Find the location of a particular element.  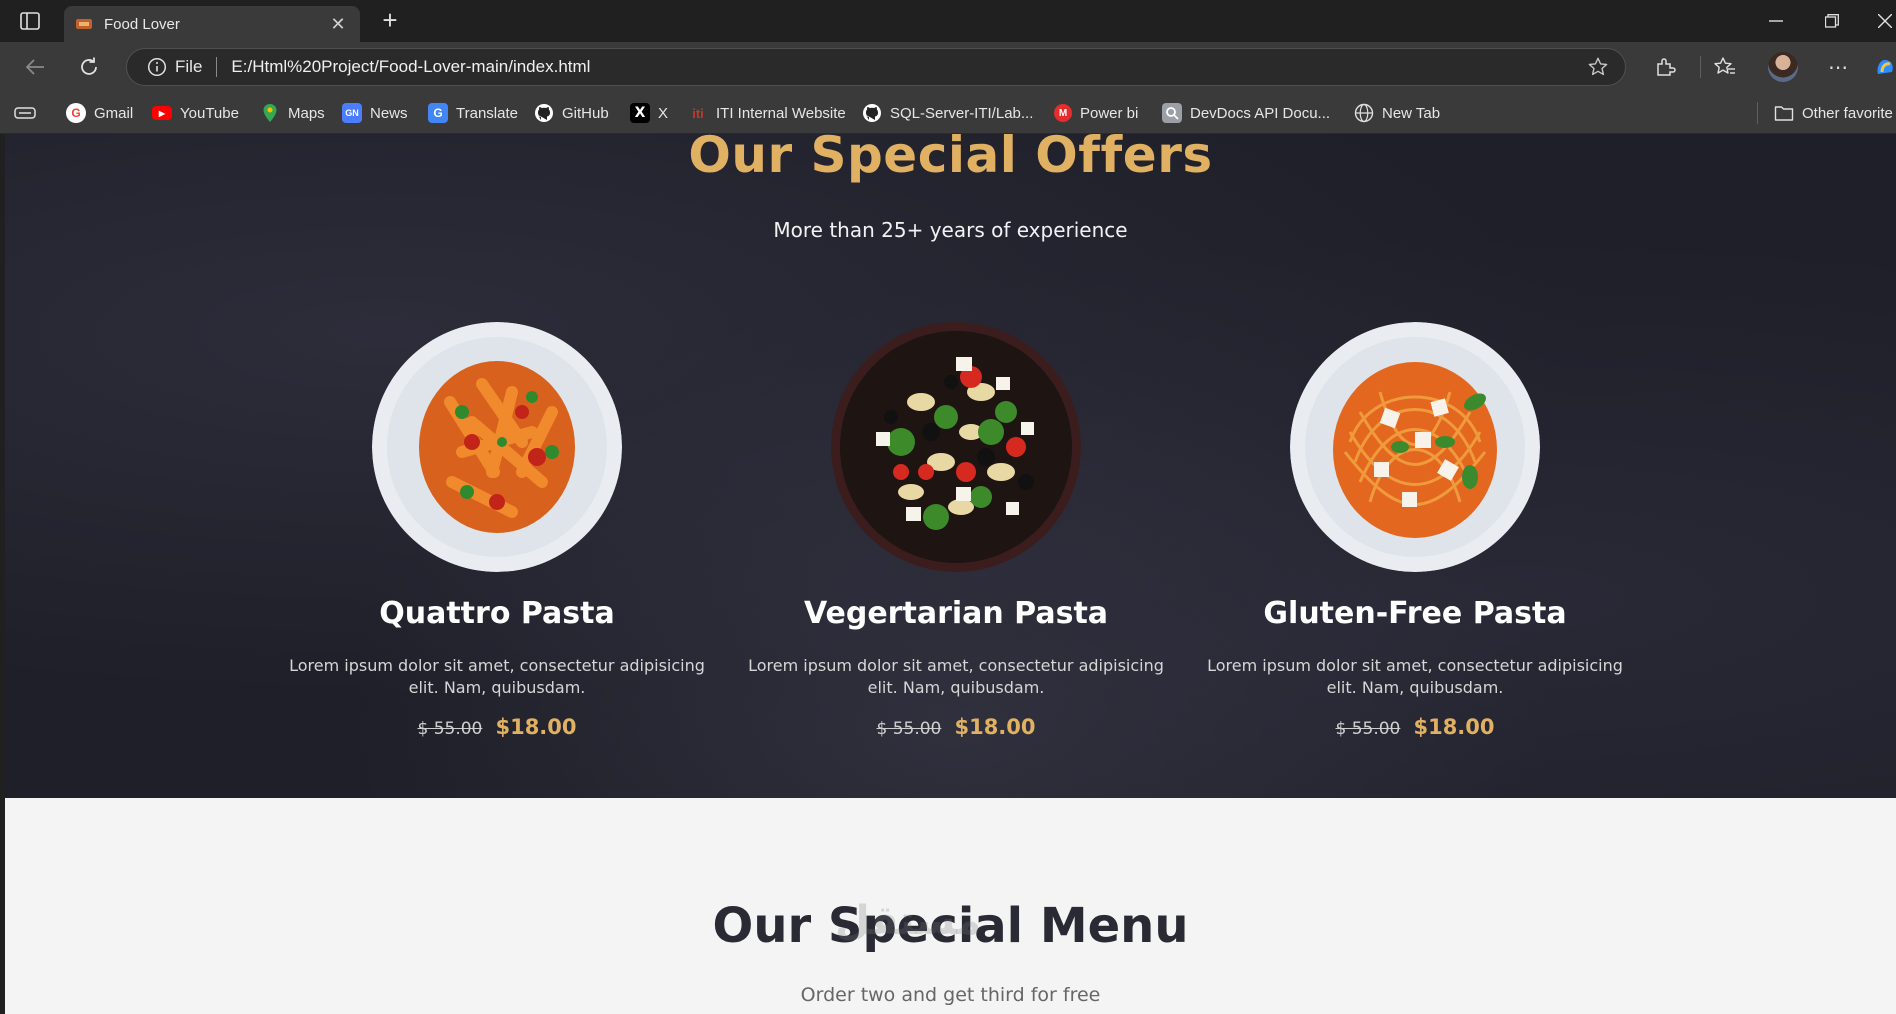

bookmark-powerbi: M Power bi is located at coordinates (1096, 113).